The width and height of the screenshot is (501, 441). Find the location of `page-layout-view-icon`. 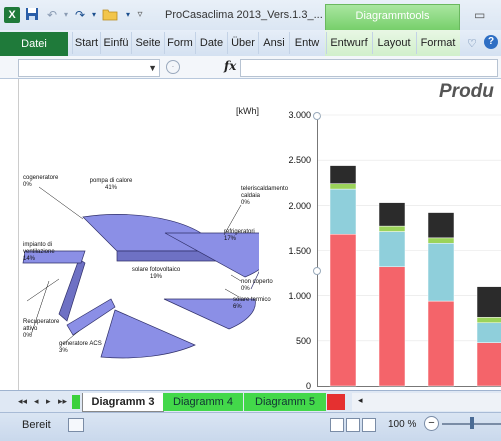

page-layout-view-icon is located at coordinates (353, 425).